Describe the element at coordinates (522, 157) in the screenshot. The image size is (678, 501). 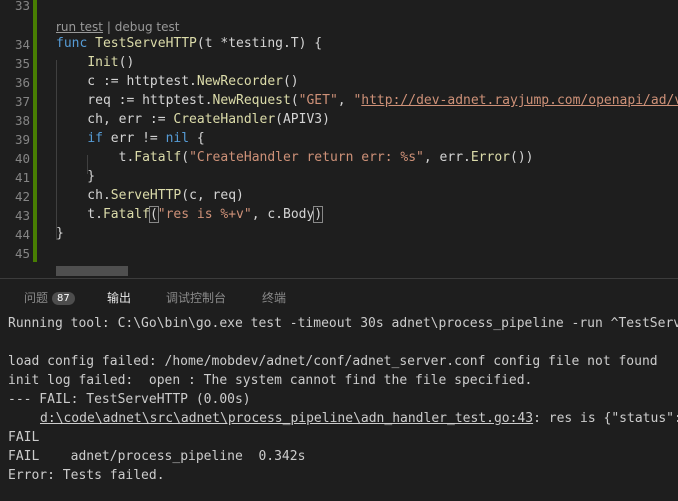
I see `code-token: ())` at that location.